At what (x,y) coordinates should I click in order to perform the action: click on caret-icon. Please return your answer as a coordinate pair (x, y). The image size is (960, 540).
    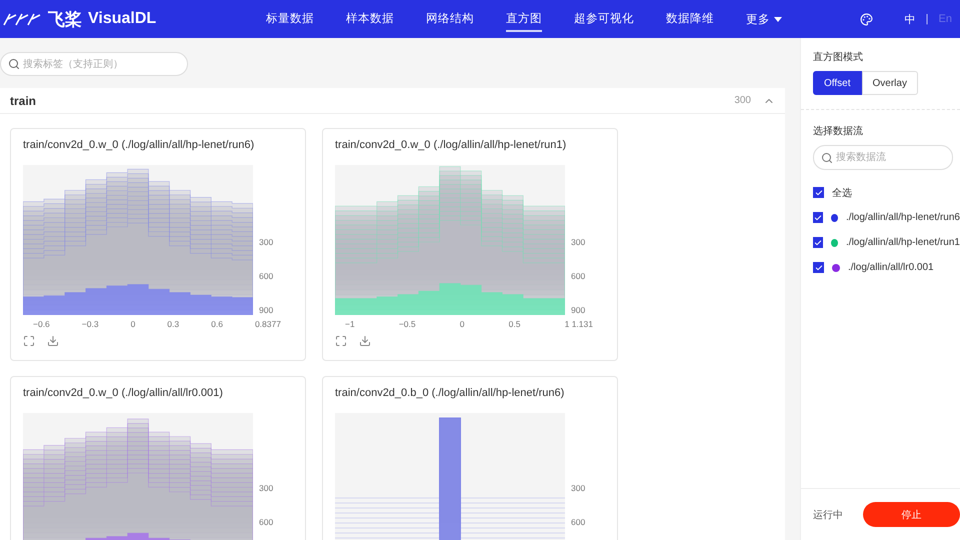
    Looking at the image, I should click on (778, 19).